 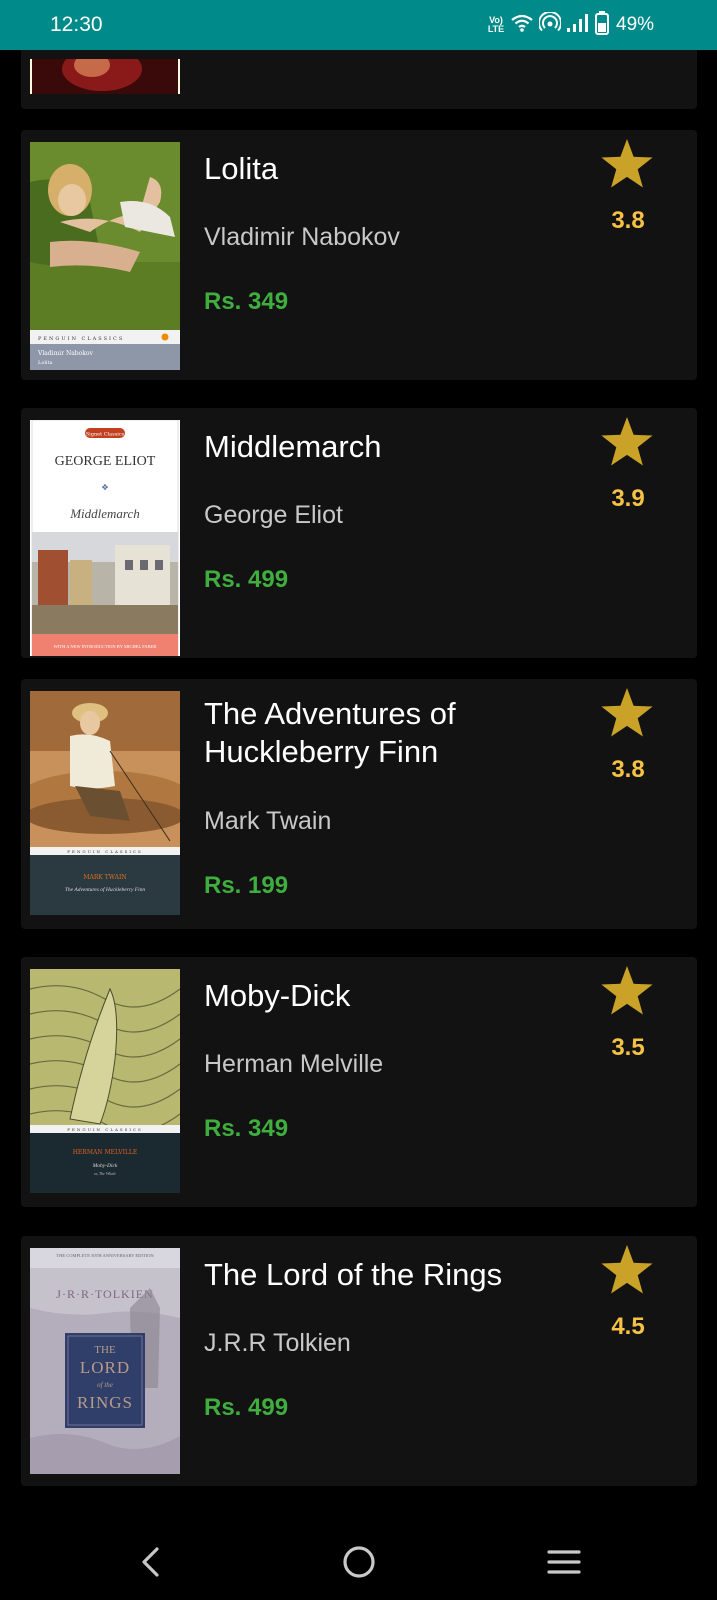 I want to click on cover-title-4: RINGS, so click(x=105, y=1402).